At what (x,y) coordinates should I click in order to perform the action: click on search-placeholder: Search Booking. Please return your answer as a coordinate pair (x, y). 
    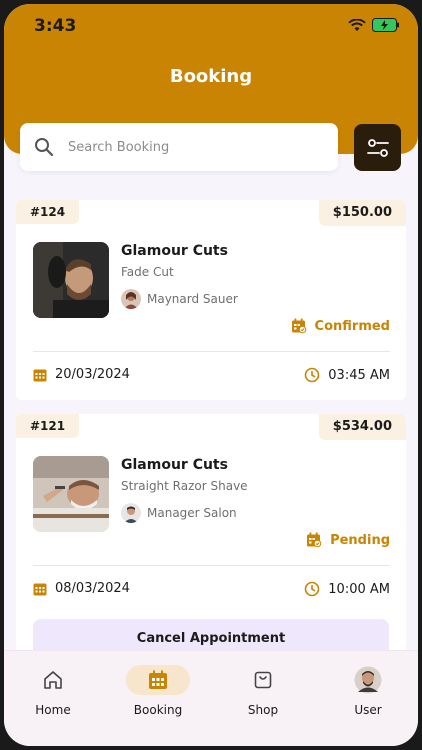
    Looking at the image, I should click on (119, 147).